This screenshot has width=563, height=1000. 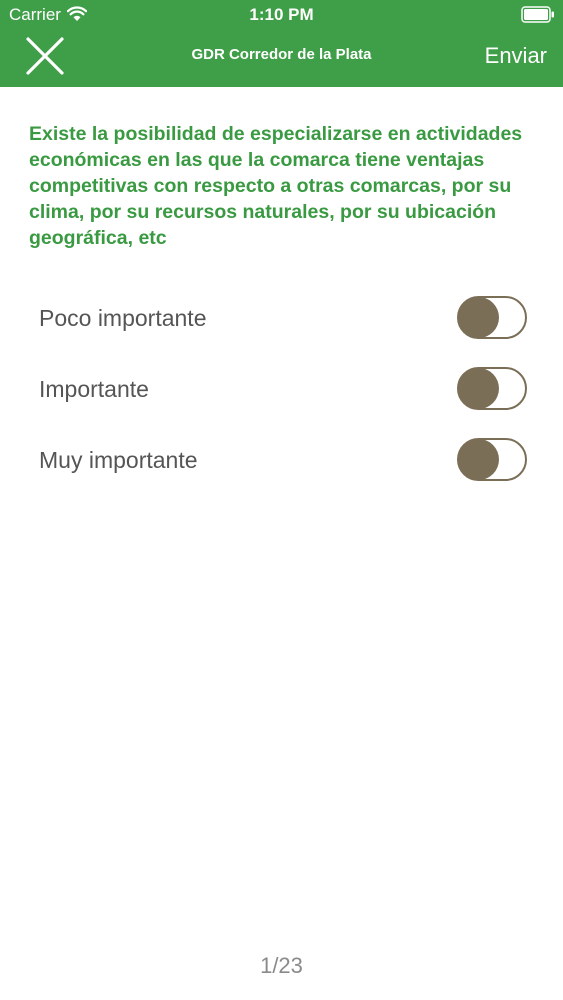 I want to click on option-row-importante: Importante, so click(x=281, y=389).